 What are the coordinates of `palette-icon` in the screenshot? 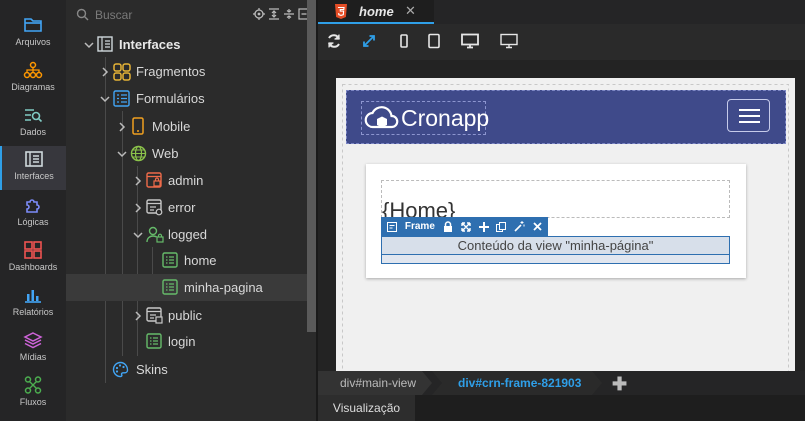 It's located at (121, 370).